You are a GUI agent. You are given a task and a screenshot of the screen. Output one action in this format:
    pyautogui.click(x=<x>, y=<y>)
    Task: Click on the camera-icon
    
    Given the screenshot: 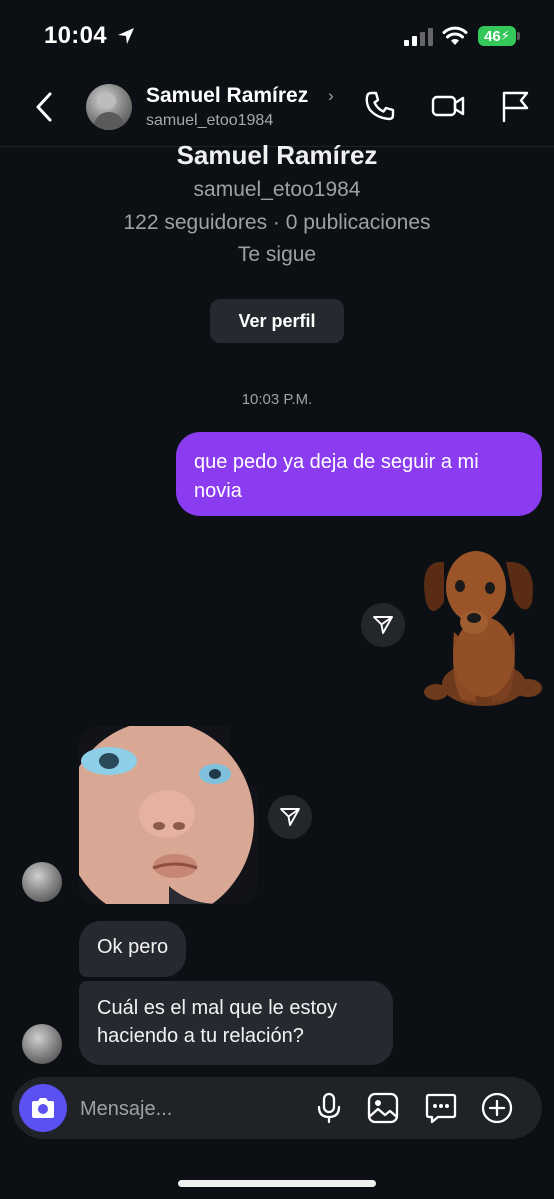 What is the action you would take?
    pyautogui.click(x=43, y=1108)
    